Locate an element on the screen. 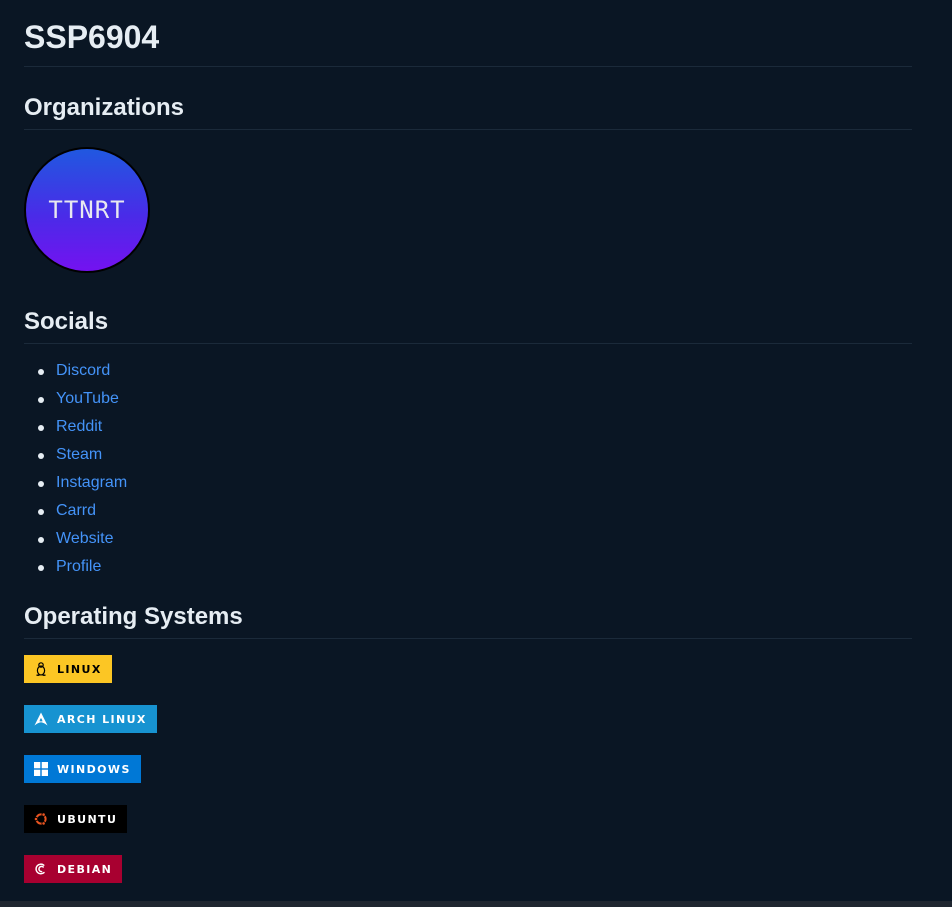  badge-label: LINUX is located at coordinates (79, 669).